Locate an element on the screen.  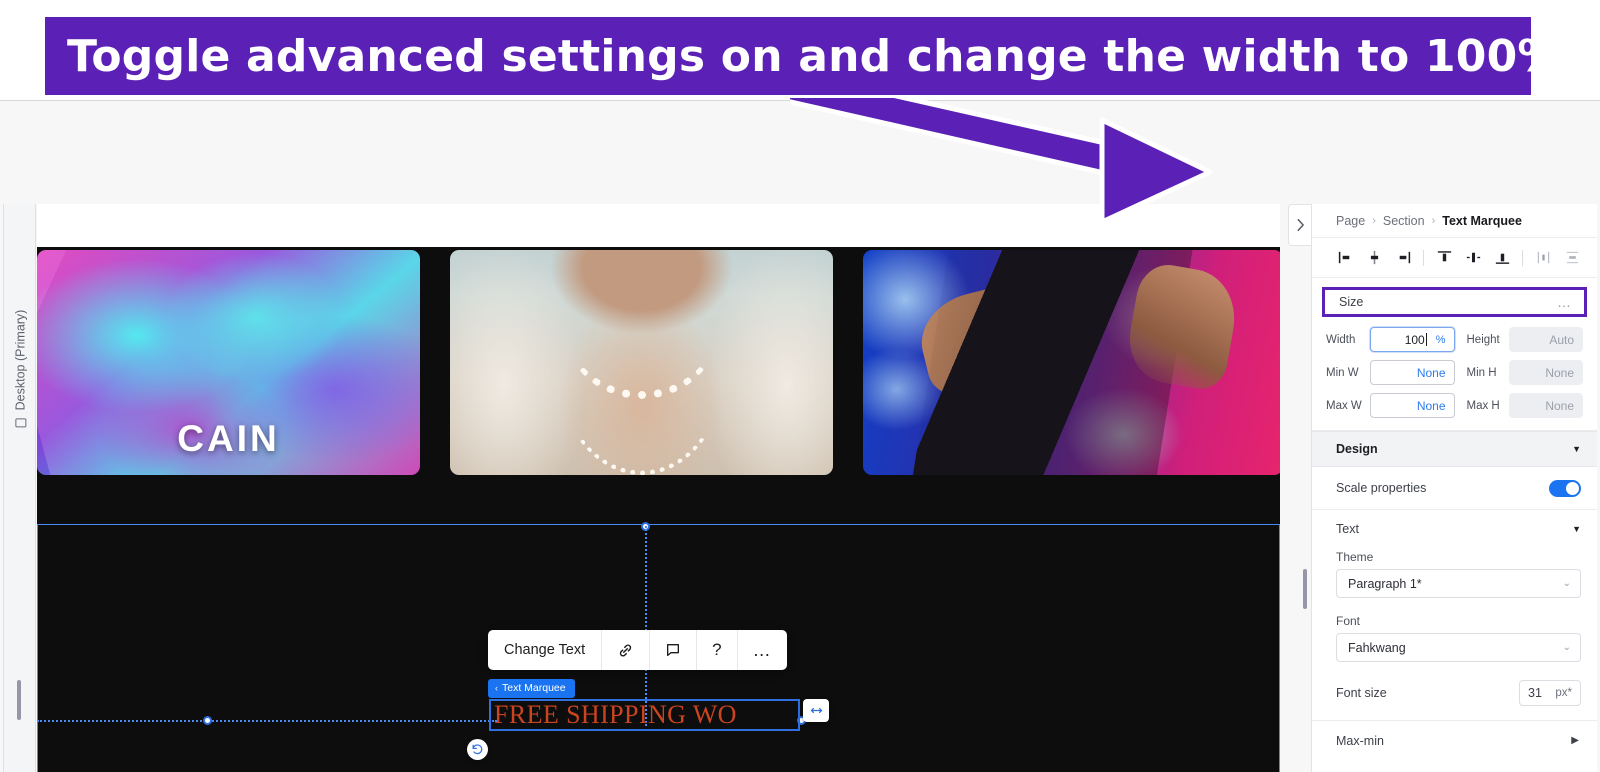
horizontal-resize-icon is located at coordinates (816, 710).